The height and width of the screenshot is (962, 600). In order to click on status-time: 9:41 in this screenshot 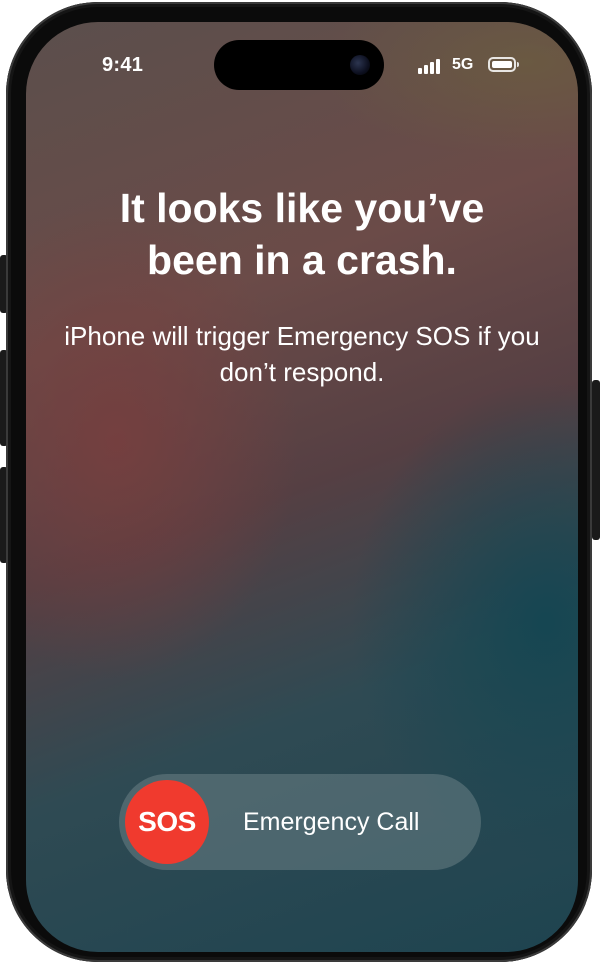, I will do `click(123, 65)`.